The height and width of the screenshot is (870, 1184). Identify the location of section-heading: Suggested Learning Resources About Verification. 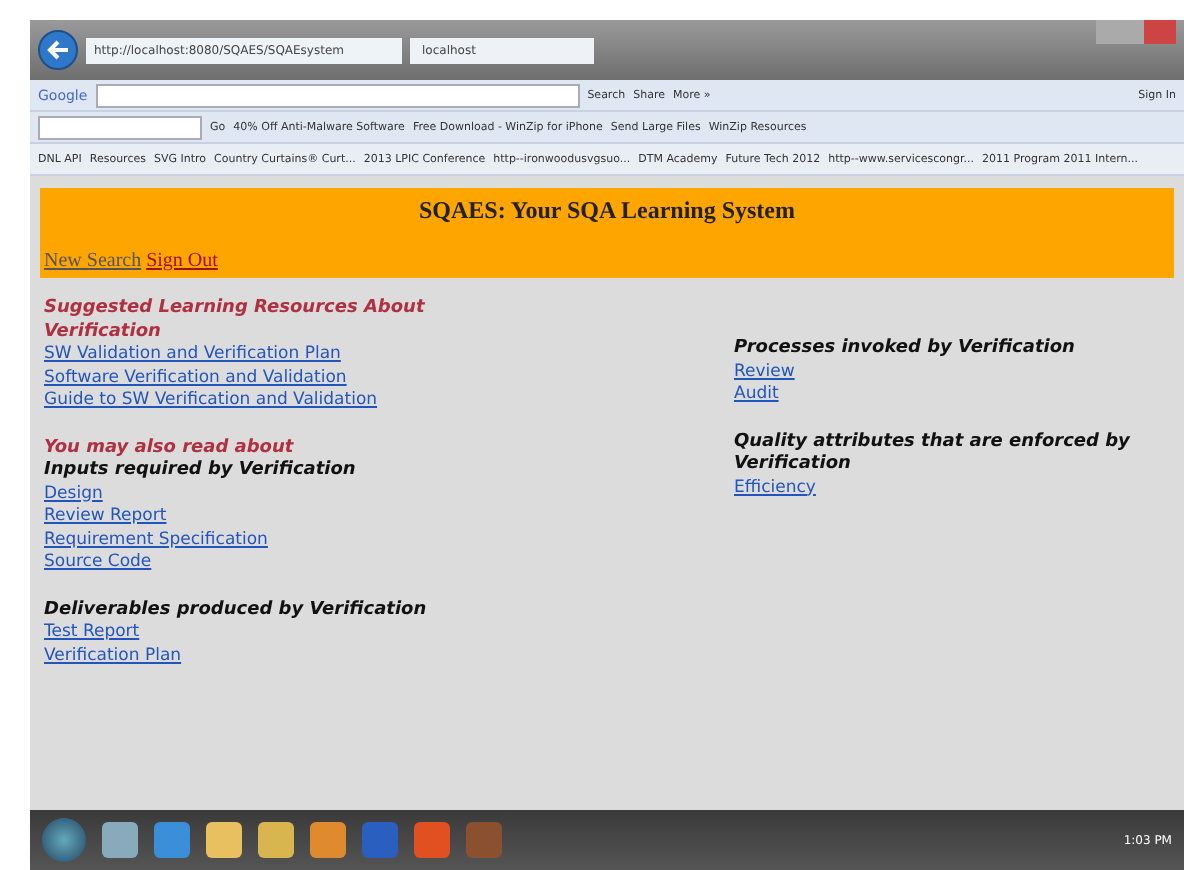
(235, 321).